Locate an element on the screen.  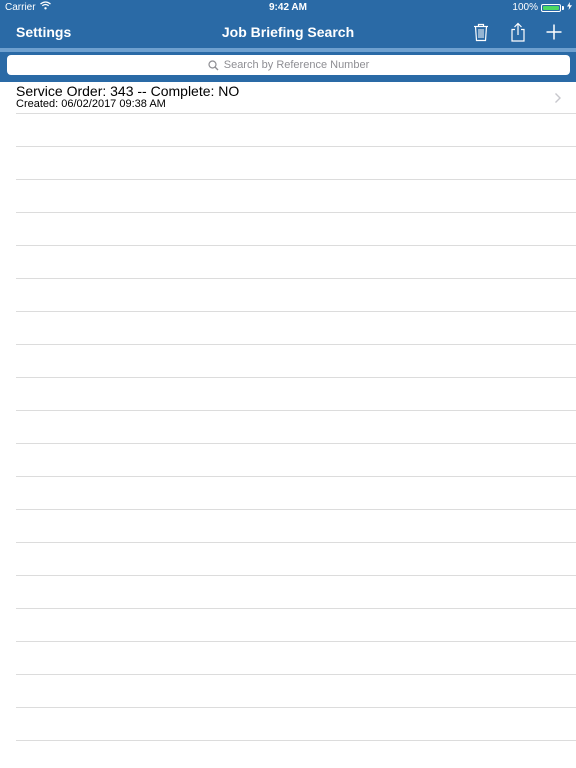
battery-icon is located at coordinates (551, 8).